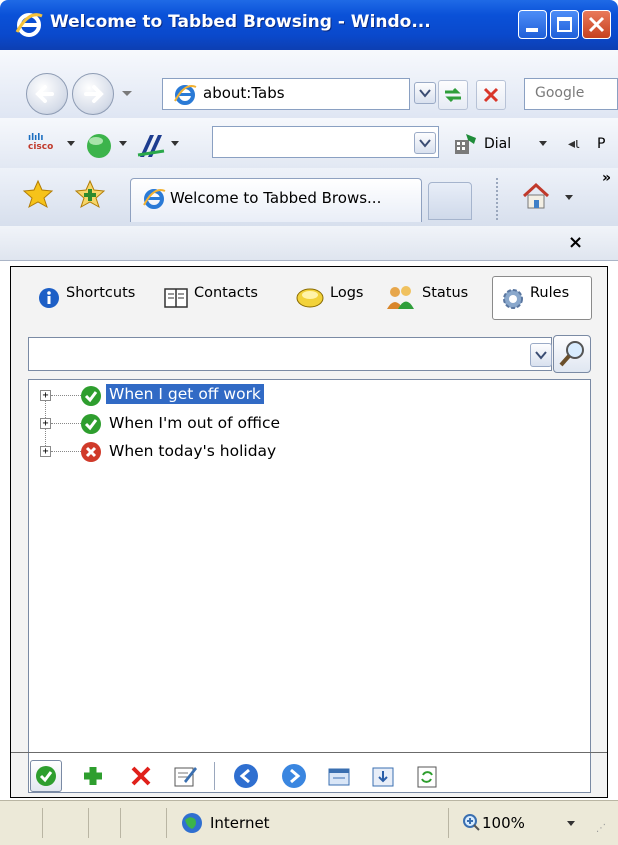 Image resolution: width=618 pixels, height=845 pixels. I want to click on forward-button, so click(93, 94).